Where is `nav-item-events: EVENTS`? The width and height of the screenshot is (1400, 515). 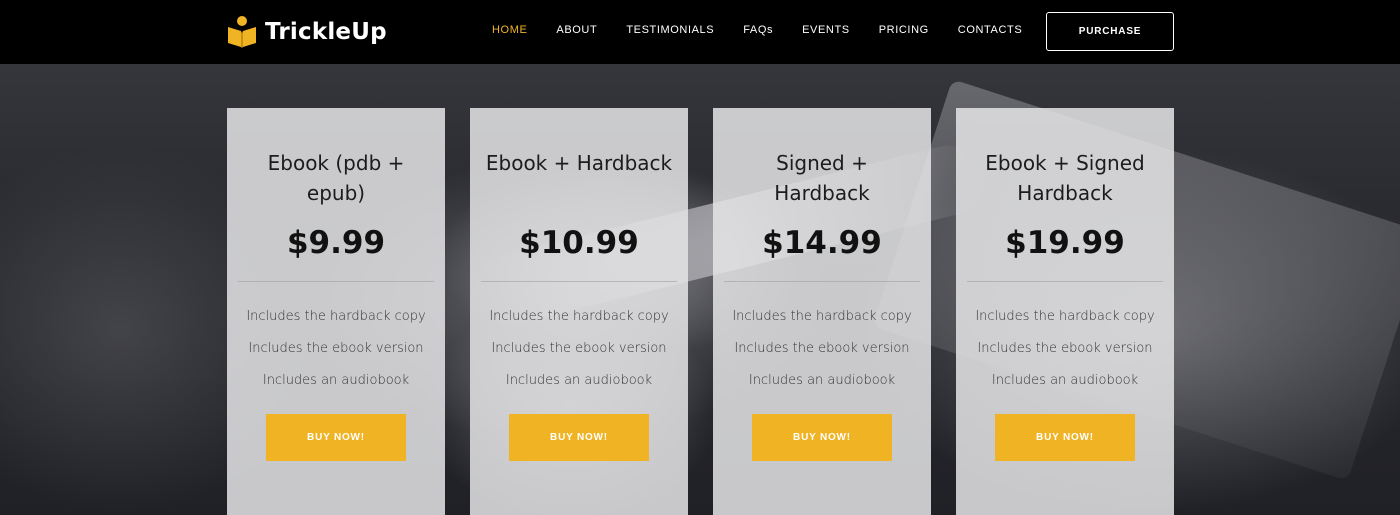 nav-item-events: EVENTS is located at coordinates (826, 30).